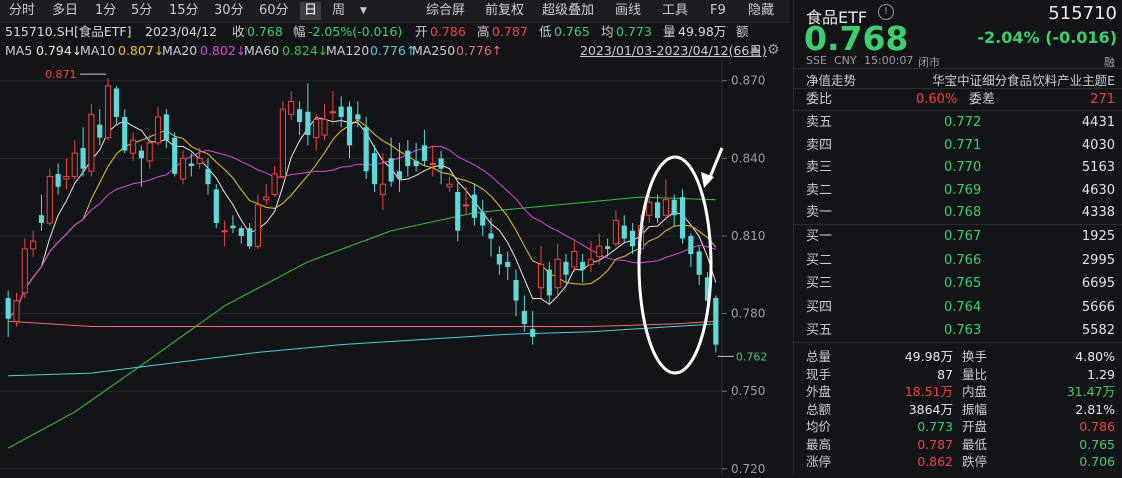 The width and height of the screenshot is (1122, 478). What do you see at coordinates (504, 11) in the screenshot?
I see `forward-adjust-button: 前复权` at bounding box center [504, 11].